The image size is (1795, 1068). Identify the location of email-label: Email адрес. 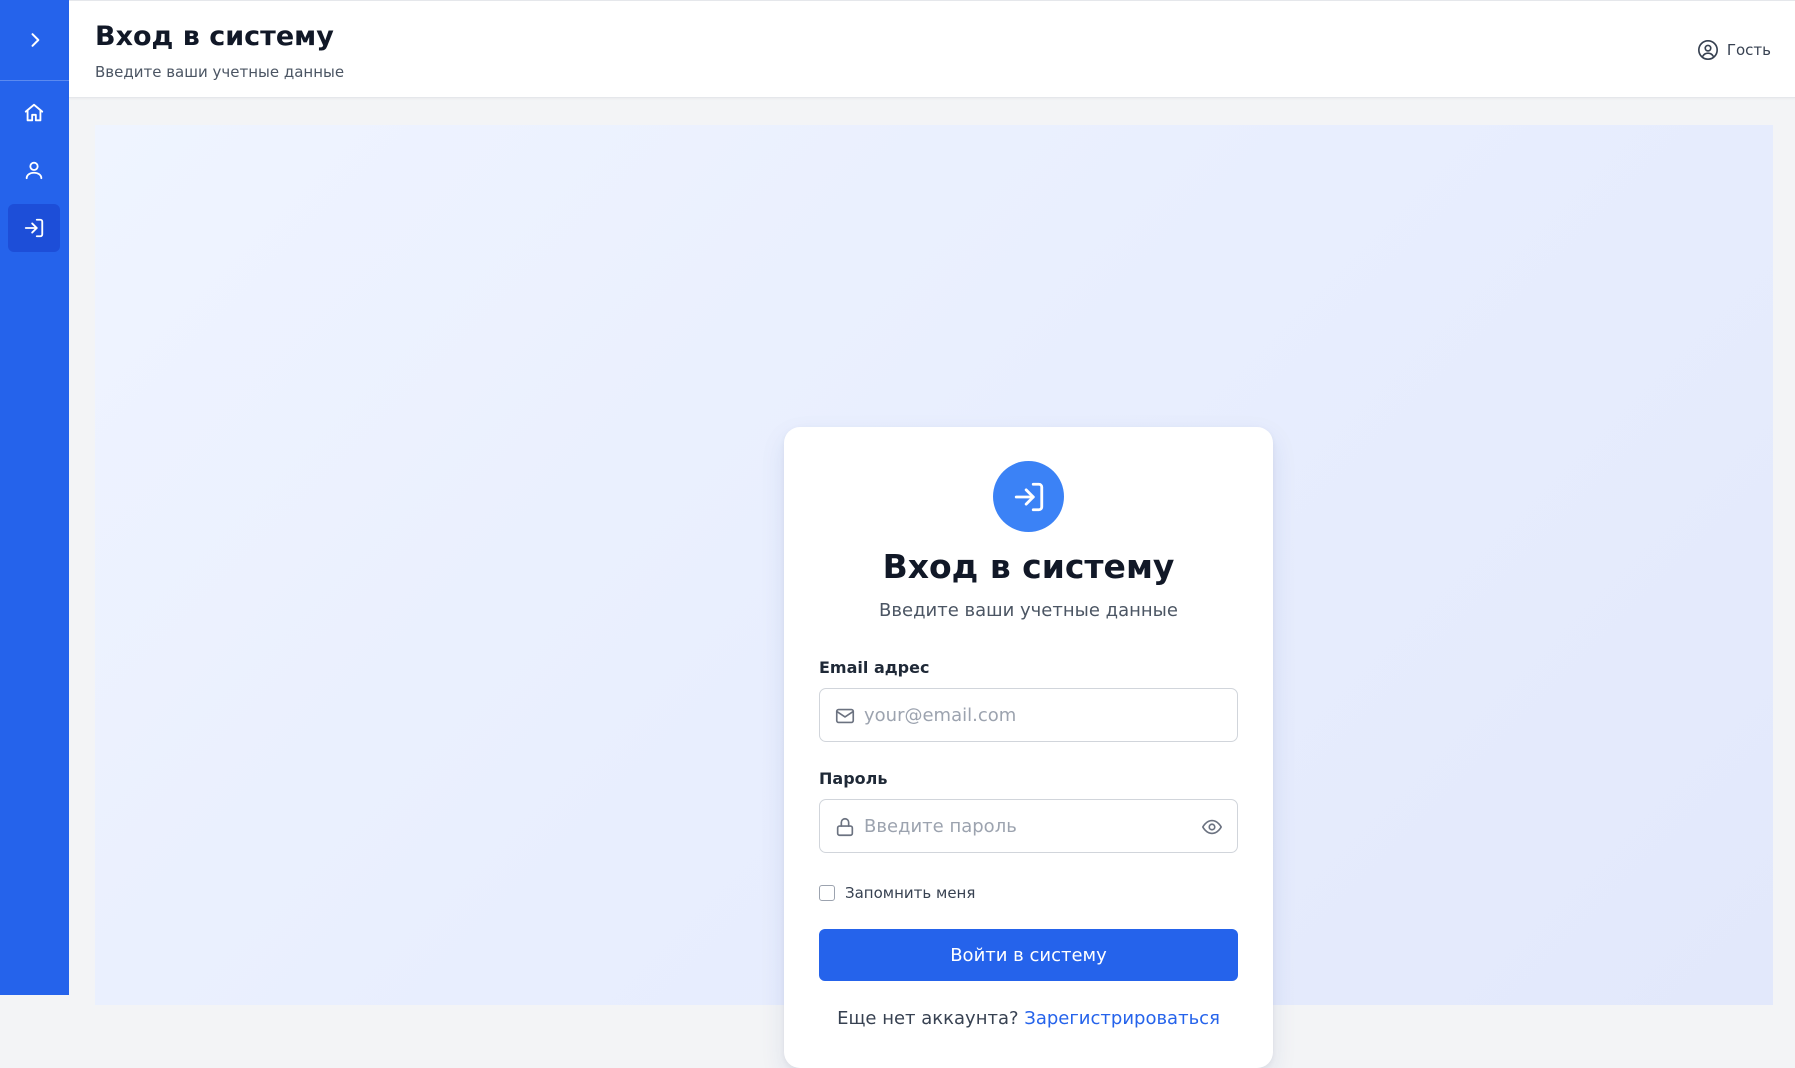
(874, 667).